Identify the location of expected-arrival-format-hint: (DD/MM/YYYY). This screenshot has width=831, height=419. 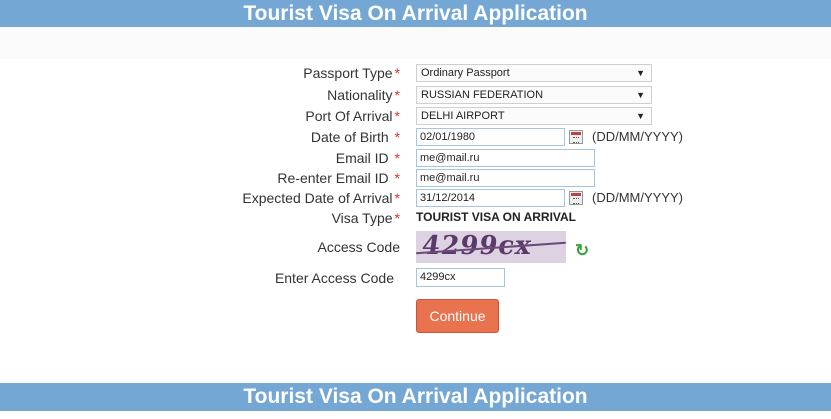
(637, 197).